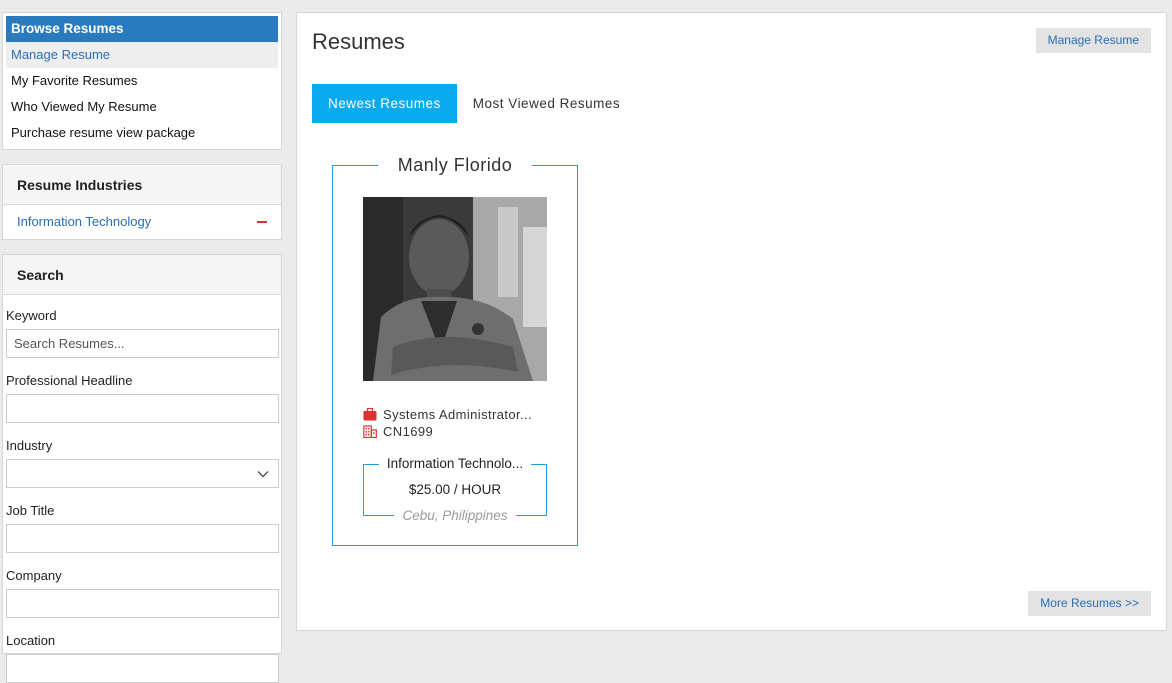  Describe the element at coordinates (30, 510) in the screenshot. I see `job-title-label: Job Title` at that location.